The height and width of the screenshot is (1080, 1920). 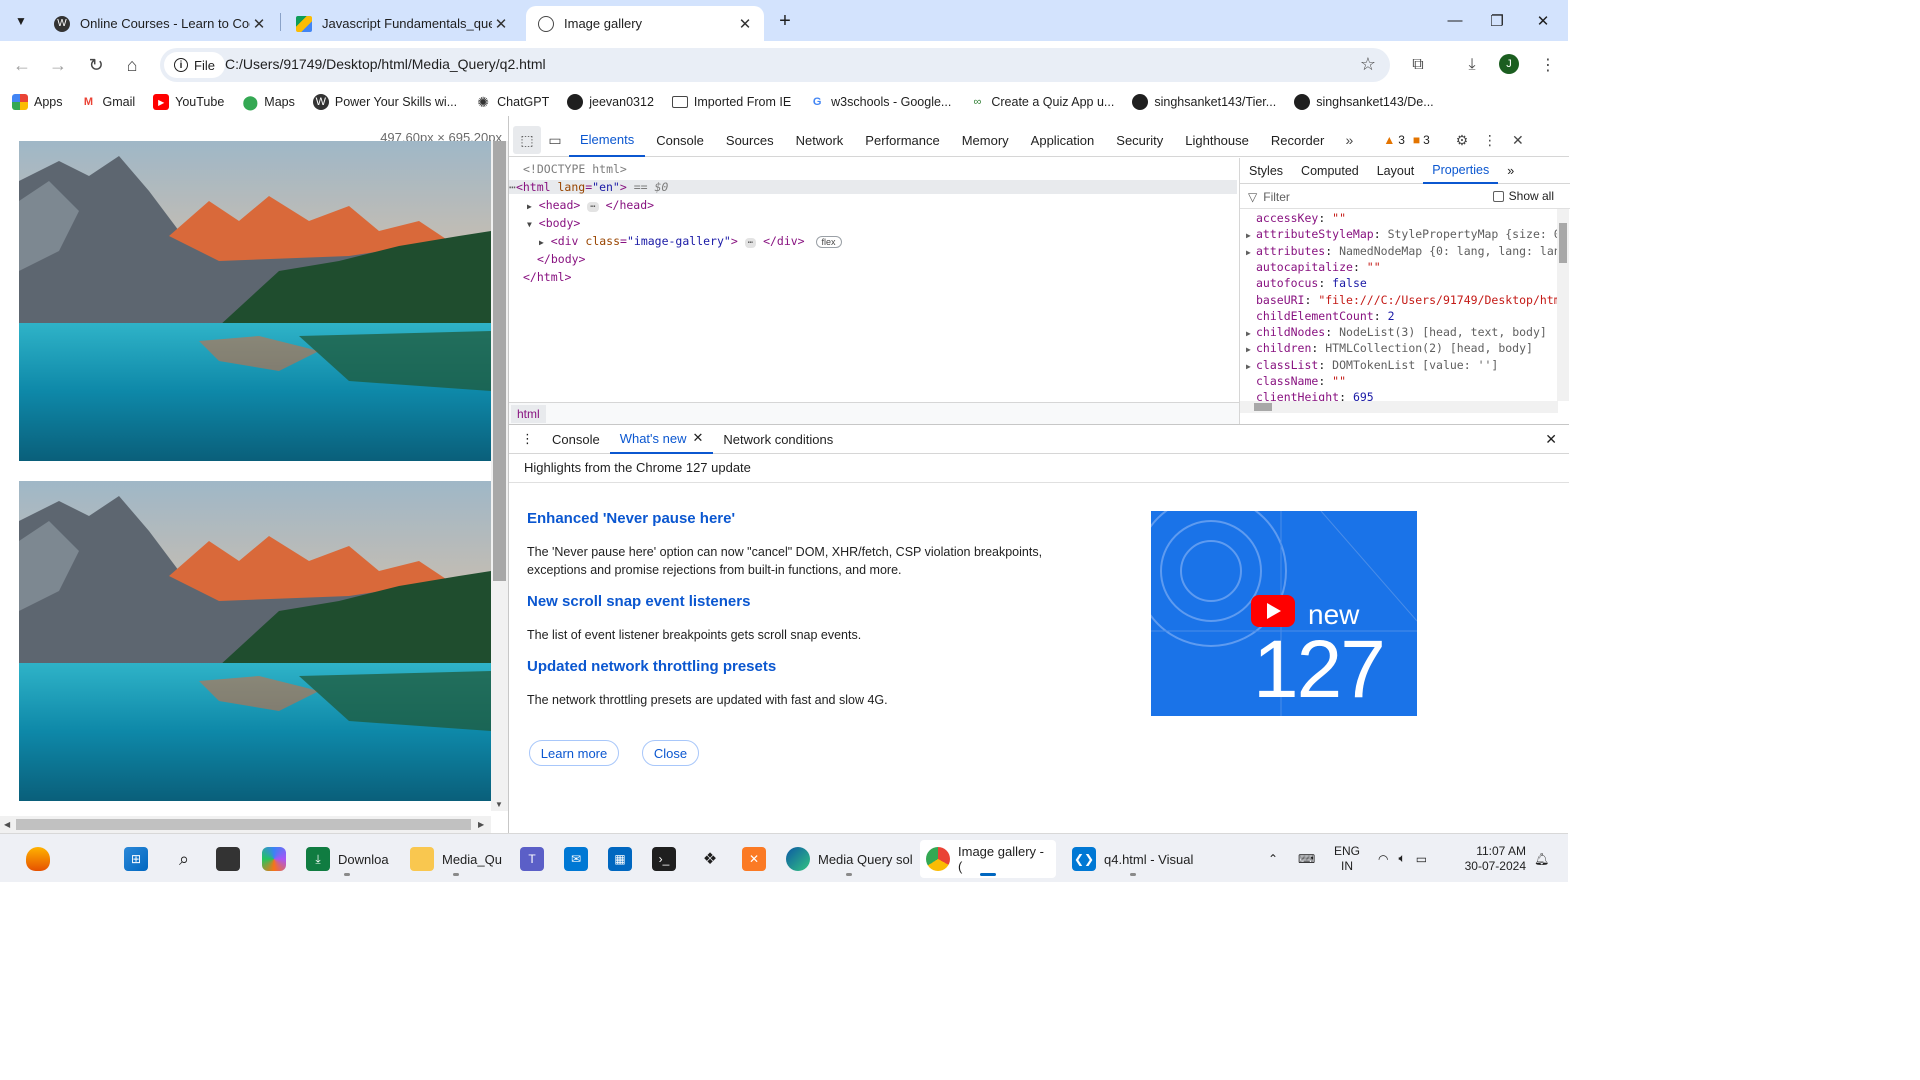 What do you see at coordinates (1266, 171) in the screenshot?
I see `tab-styles: Styles` at bounding box center [1266, 171].